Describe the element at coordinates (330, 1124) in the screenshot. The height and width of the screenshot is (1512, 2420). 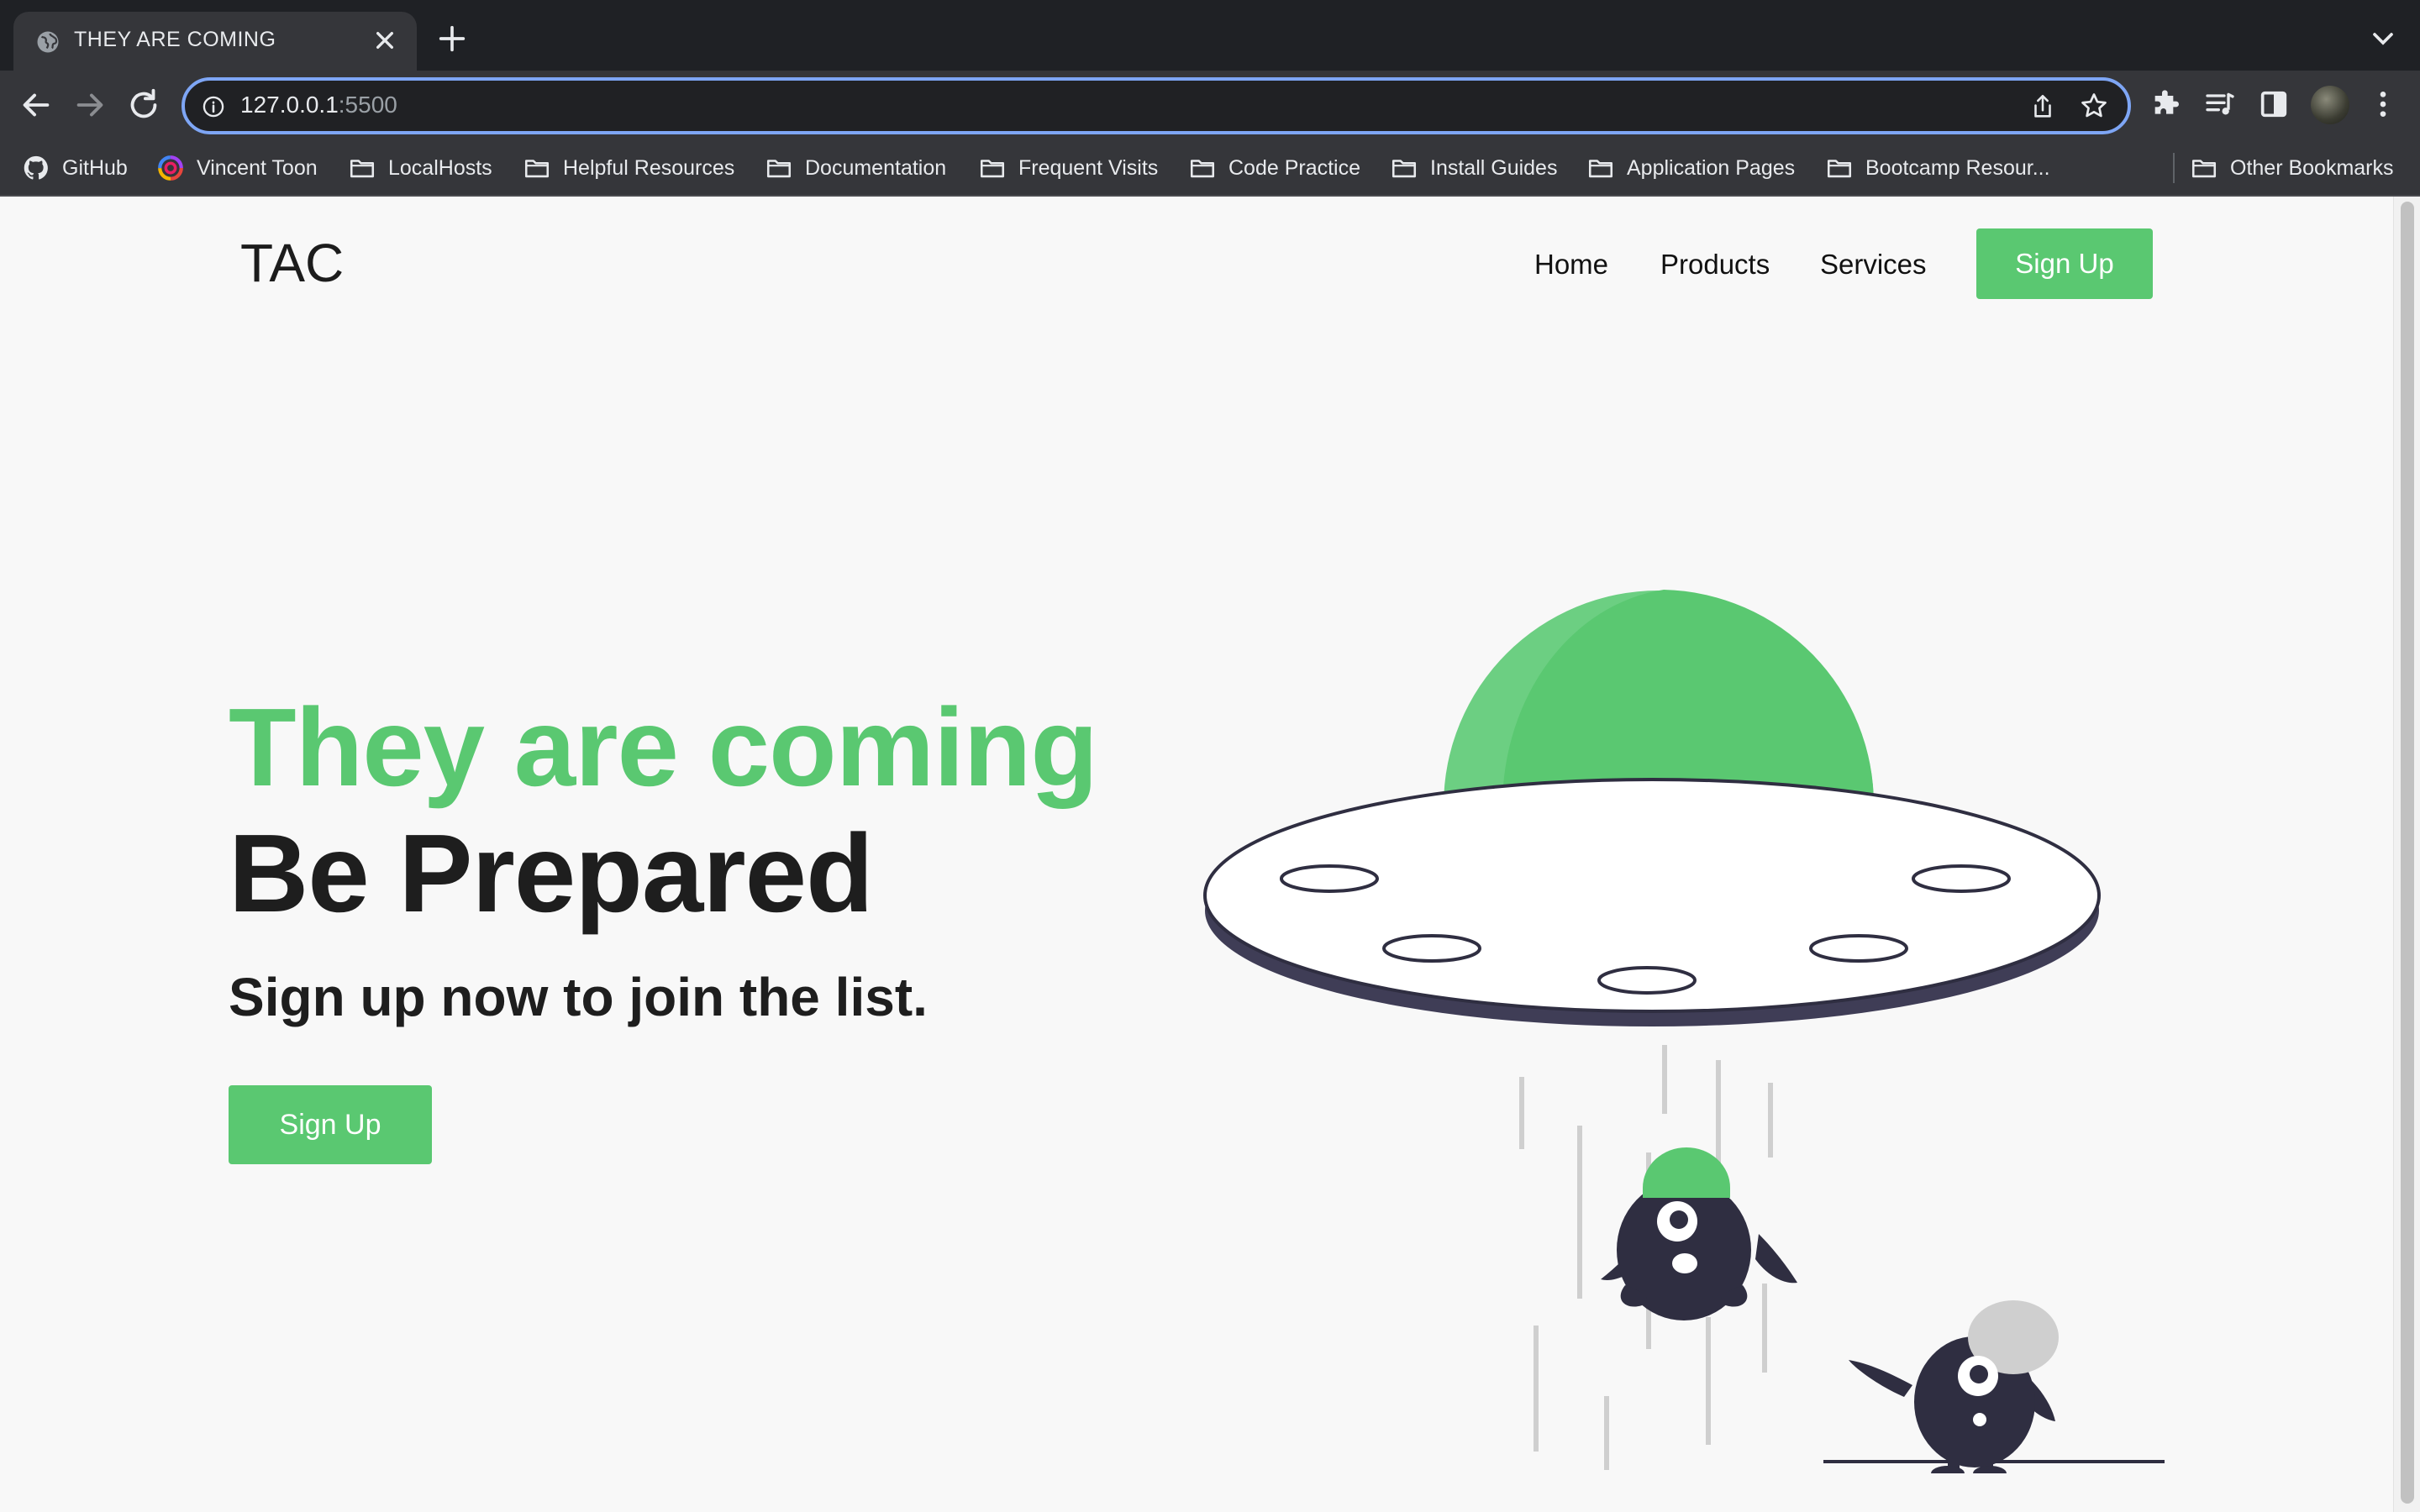
I see `hero-sign-up-button: Sign Up` at that location.